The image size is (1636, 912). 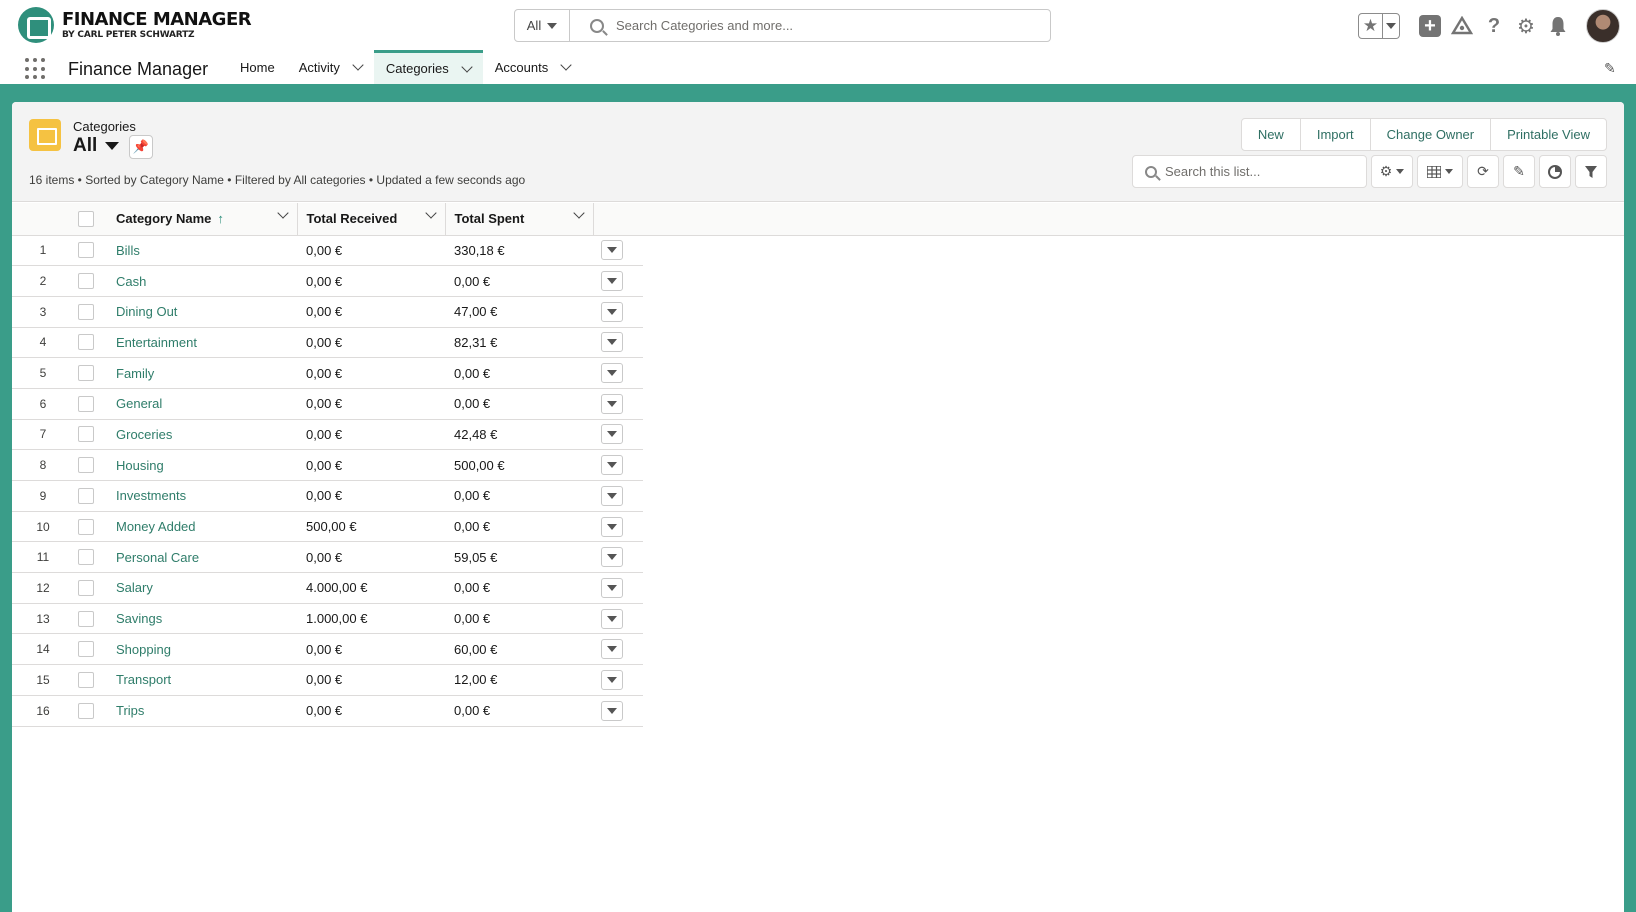 I want to click on nav-item-accounts: Accounts, so click(x=532, y=67).